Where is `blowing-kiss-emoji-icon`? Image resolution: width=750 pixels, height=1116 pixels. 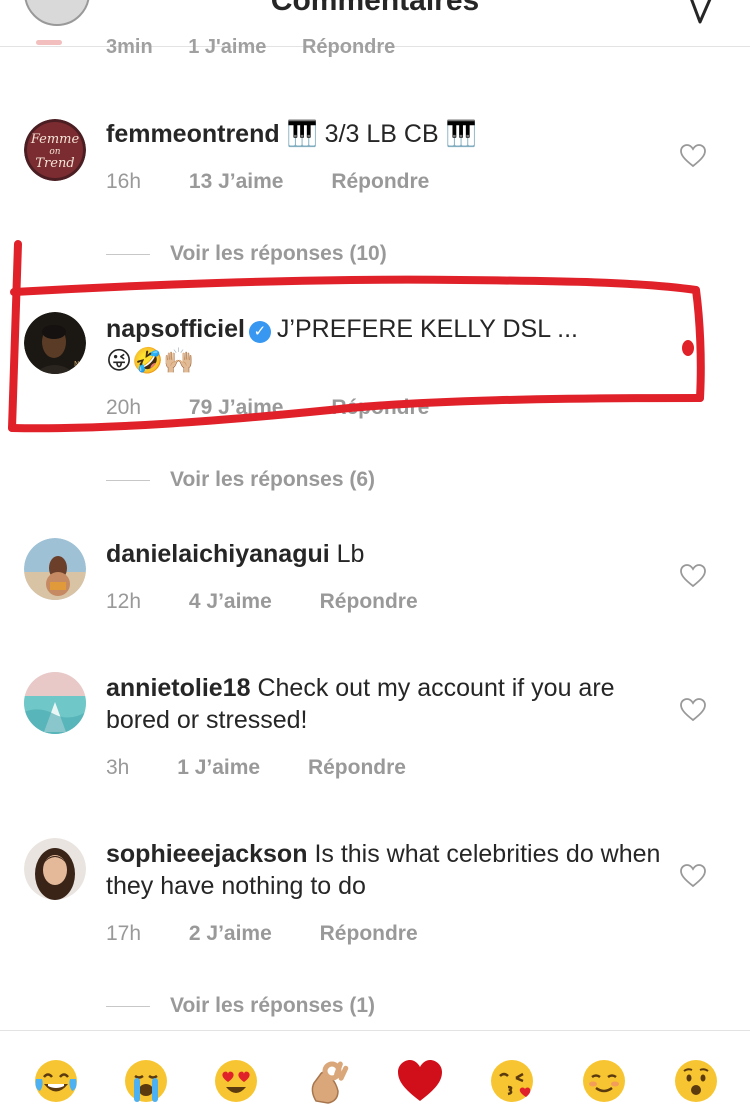 blowing-kiss-emoji-icon is located at coordinates (512, 1081).